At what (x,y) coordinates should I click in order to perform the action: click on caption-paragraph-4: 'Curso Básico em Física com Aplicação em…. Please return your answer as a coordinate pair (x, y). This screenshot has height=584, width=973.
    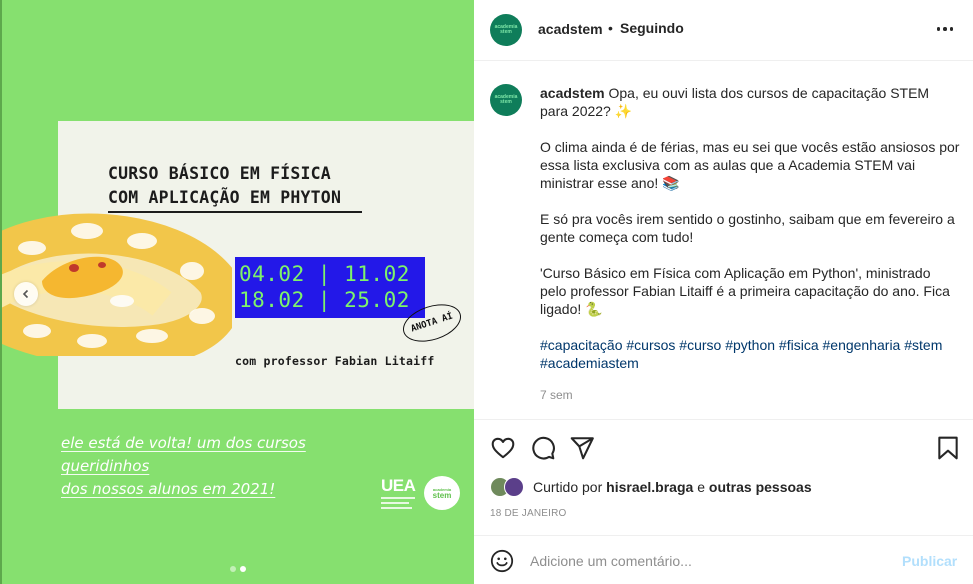
    Looking at the image, I should click on (745, 291).